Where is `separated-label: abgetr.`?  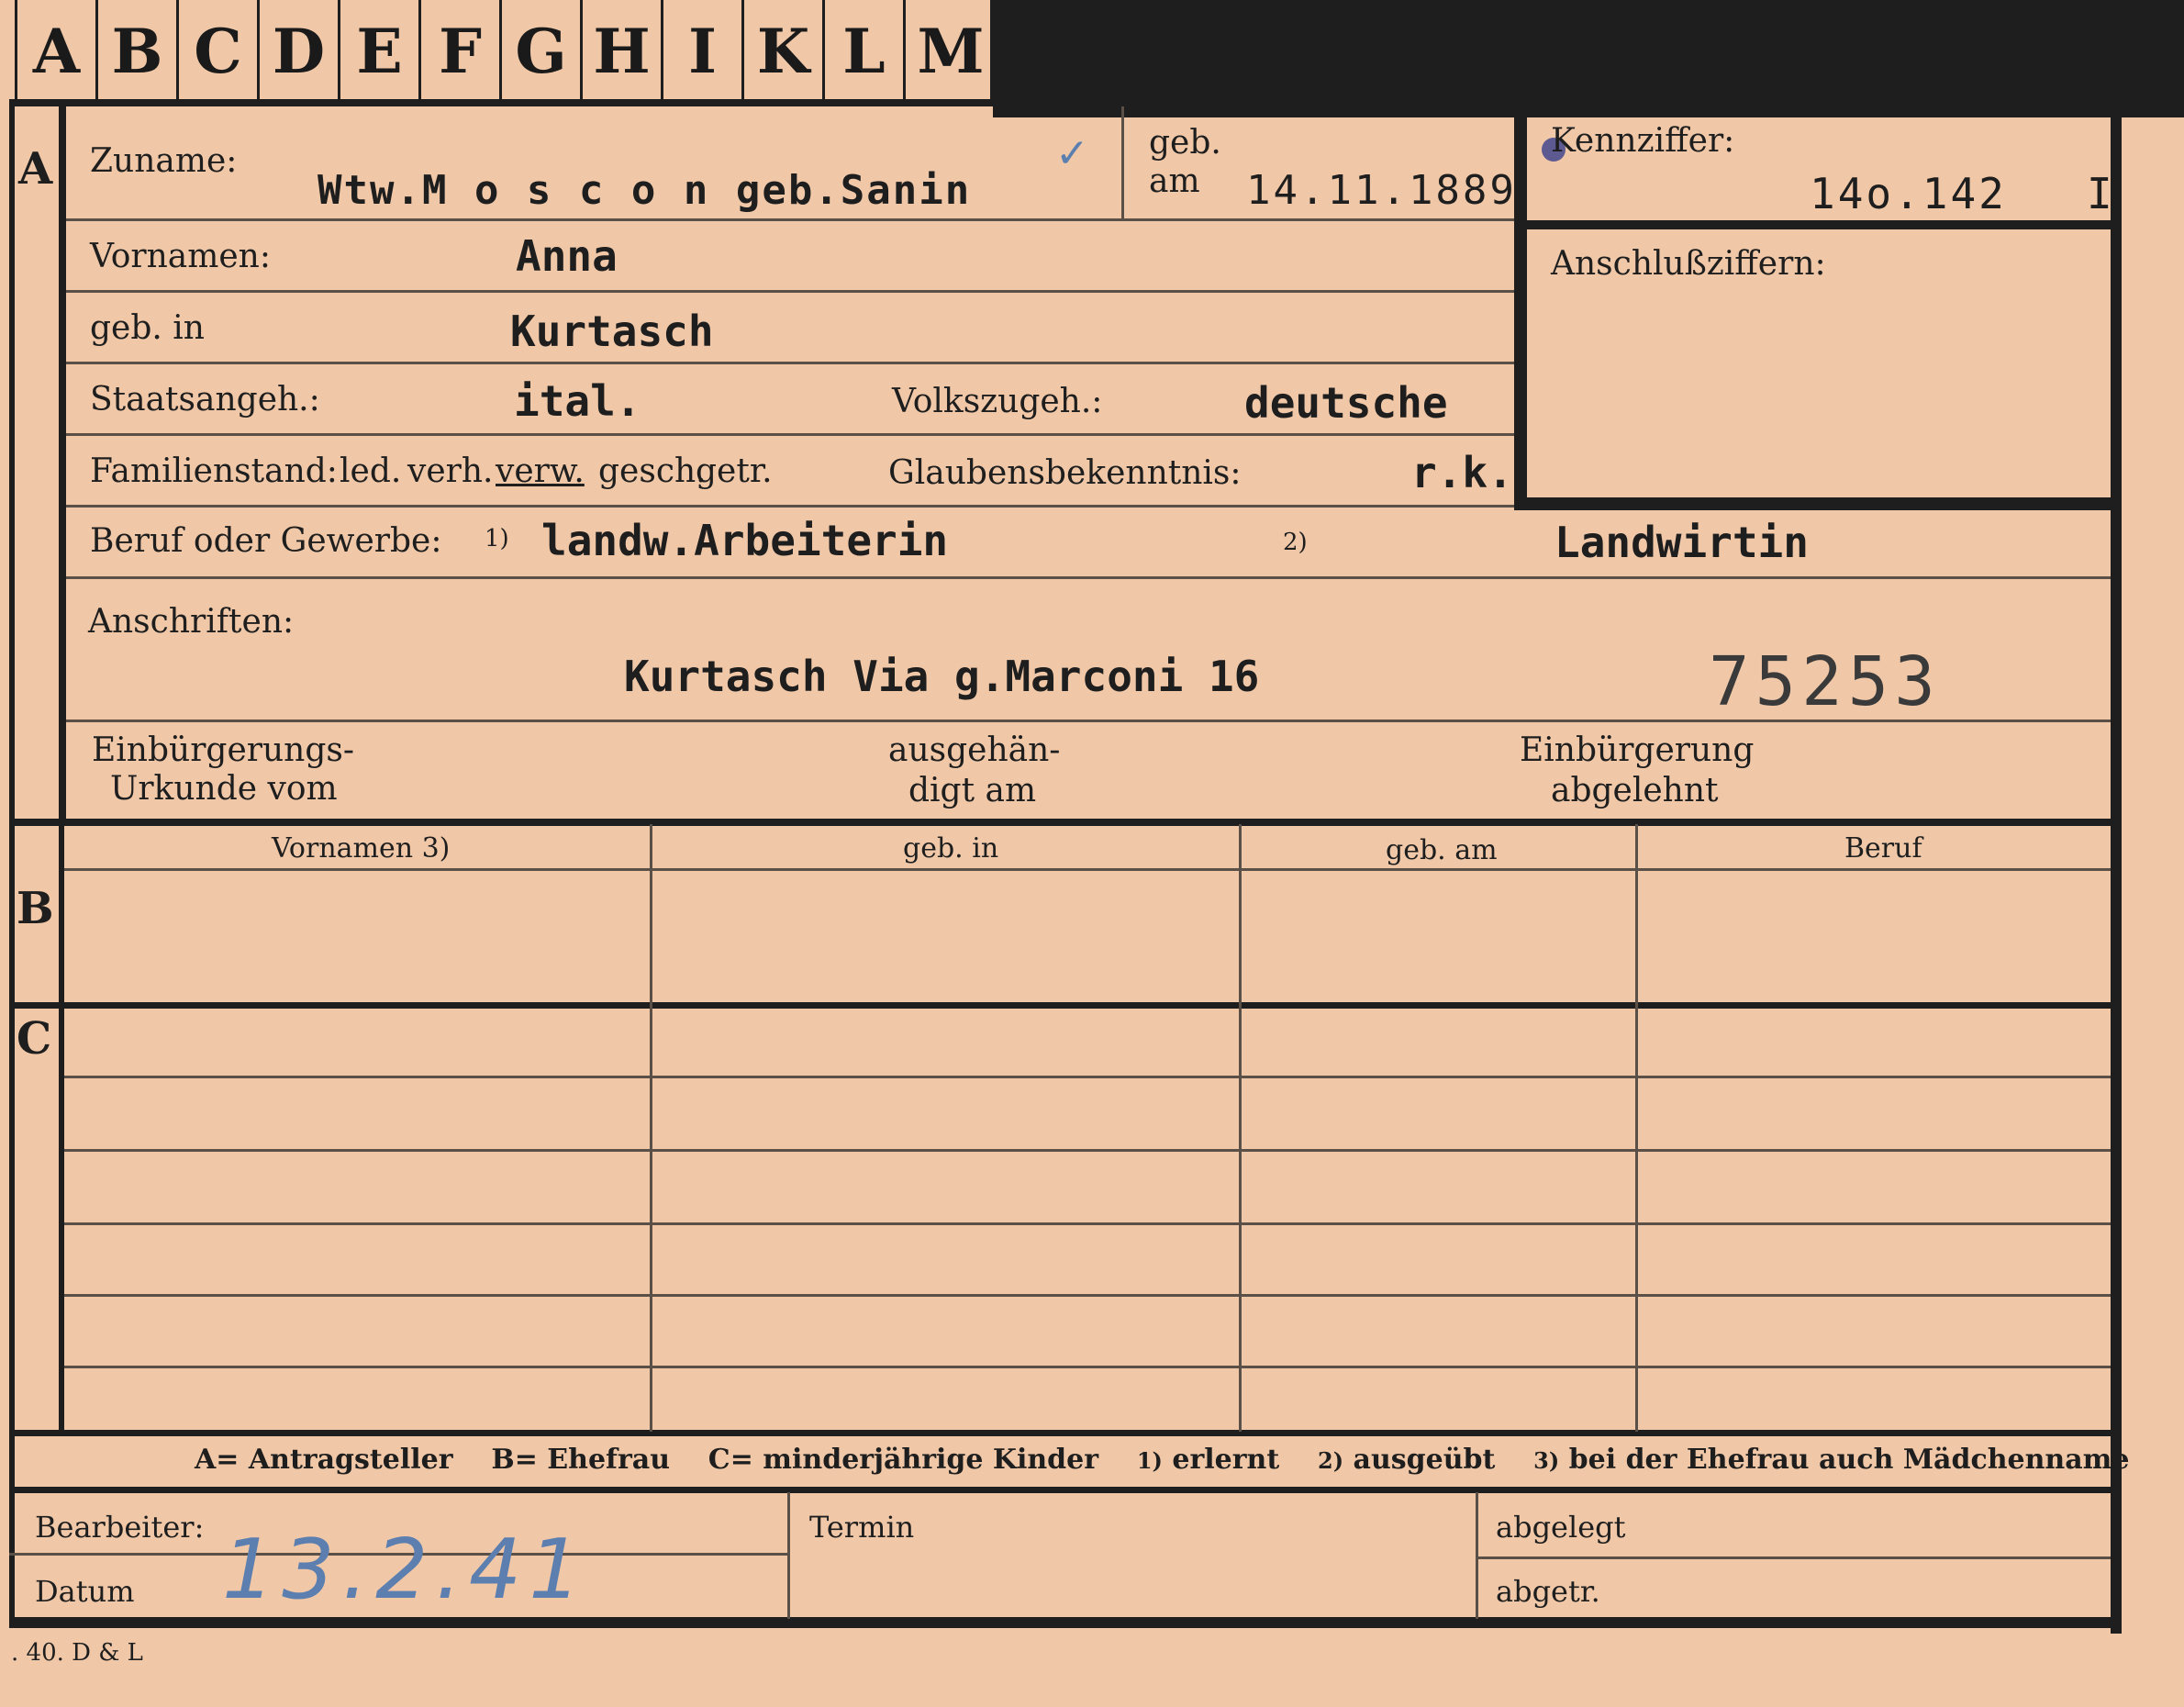
separated-label: abgetr. is located at coordinates (1548, 1591).